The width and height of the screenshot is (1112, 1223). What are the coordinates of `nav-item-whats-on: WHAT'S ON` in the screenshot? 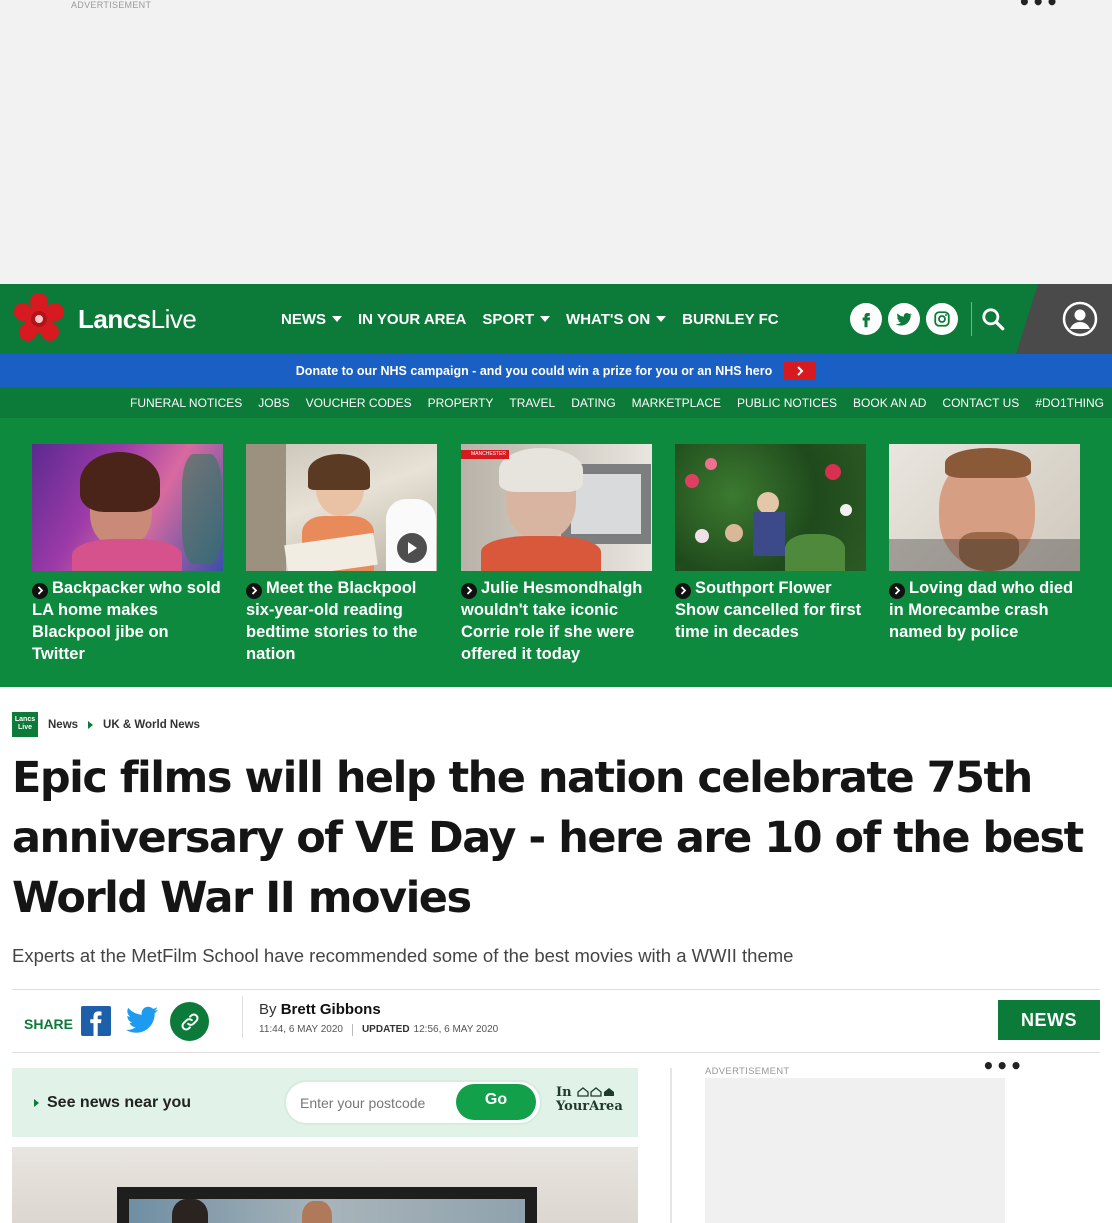 It's located at (616, 319).